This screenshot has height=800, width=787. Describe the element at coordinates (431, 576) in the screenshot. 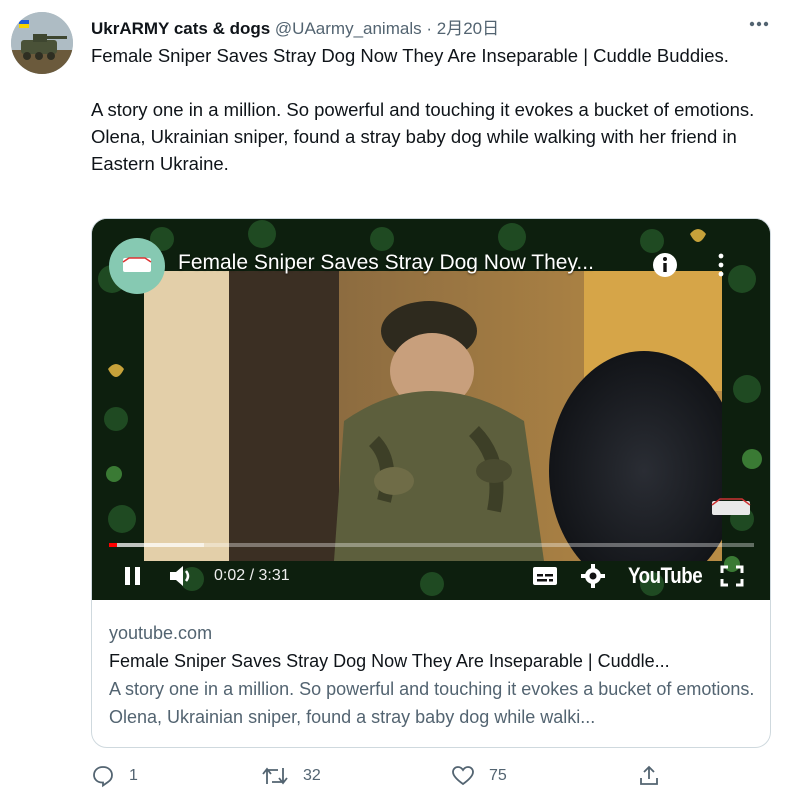

I see `video-controls: 0:02 / 3:31 YouTube` at that location.